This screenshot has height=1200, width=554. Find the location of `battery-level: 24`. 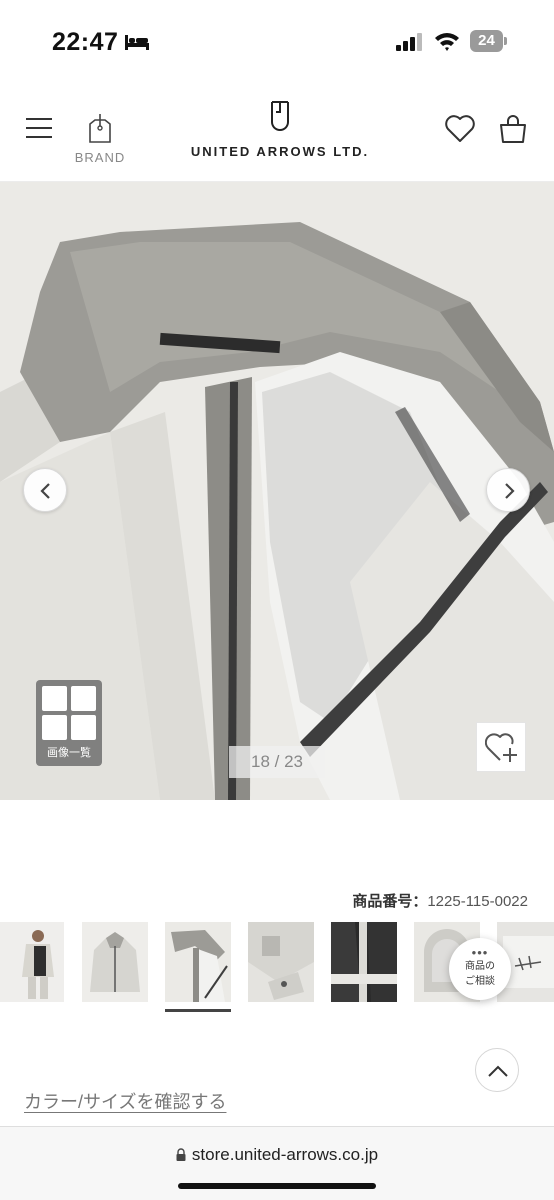

battery-level: 24 is located at coordinates (486, 41).